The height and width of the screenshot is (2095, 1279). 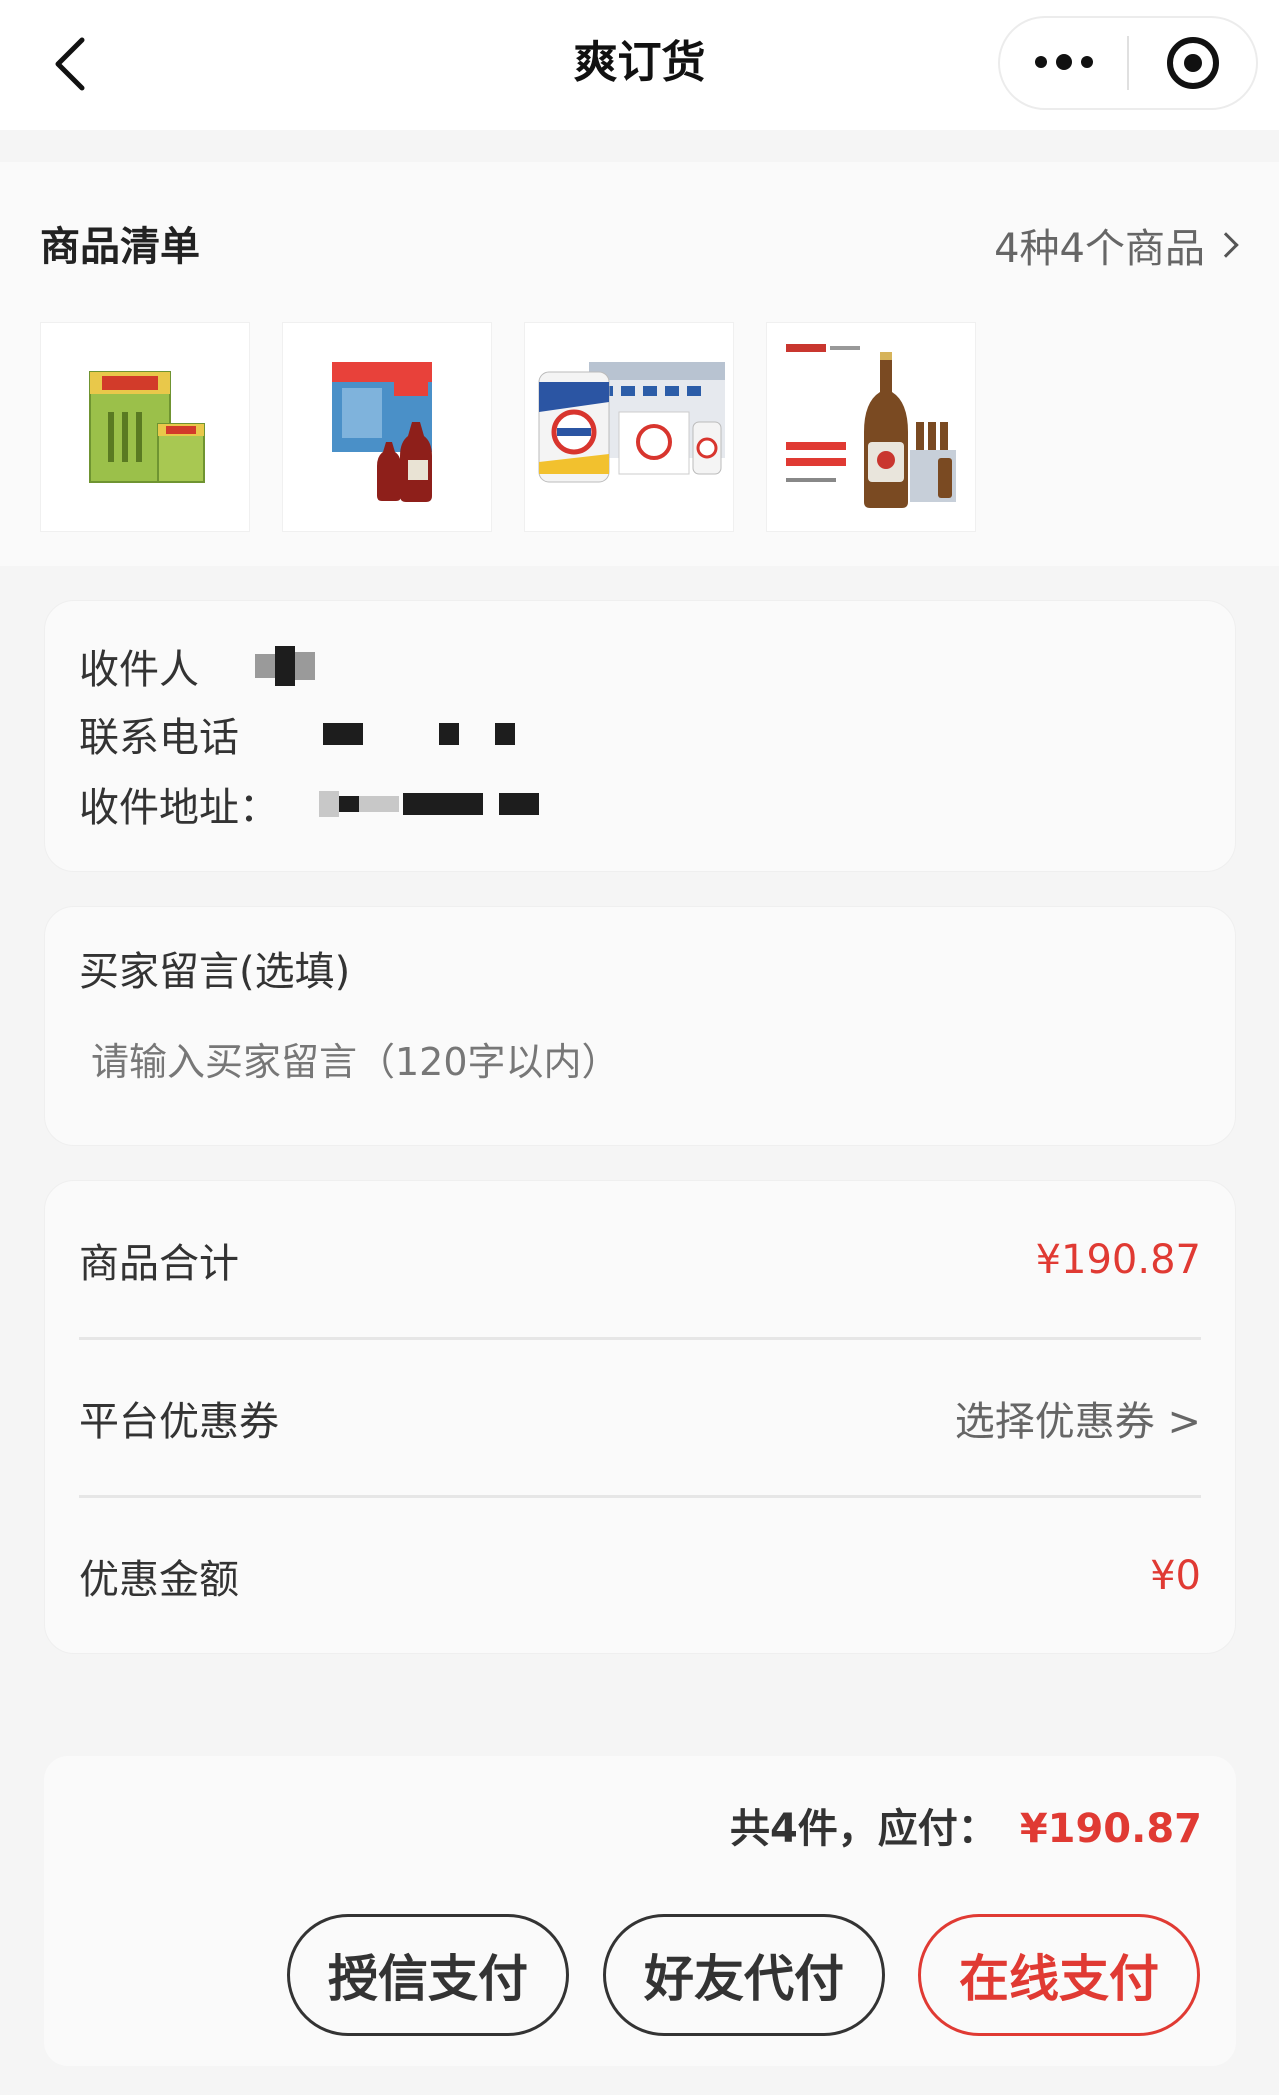 What do you see at coordinates (1118, 1260) in the screenshot?
I see `goods-total-value: ¥190.87` at bounding box center [1118, 1260].